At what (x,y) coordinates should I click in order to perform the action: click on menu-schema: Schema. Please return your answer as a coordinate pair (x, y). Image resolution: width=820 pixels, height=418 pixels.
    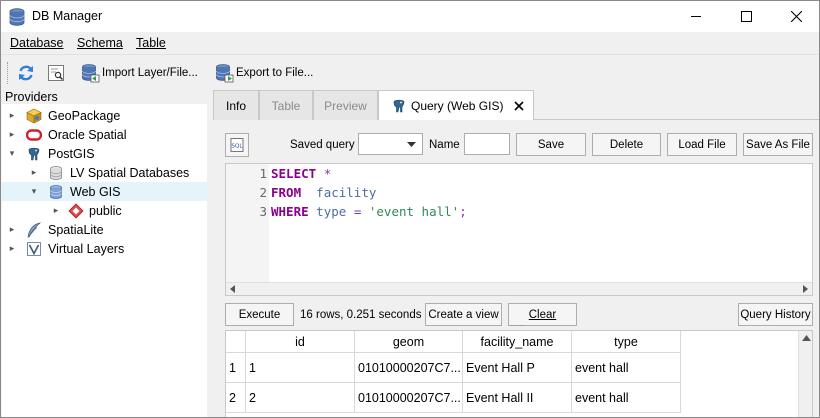
    Looking at the image, I should click on (100, 43).